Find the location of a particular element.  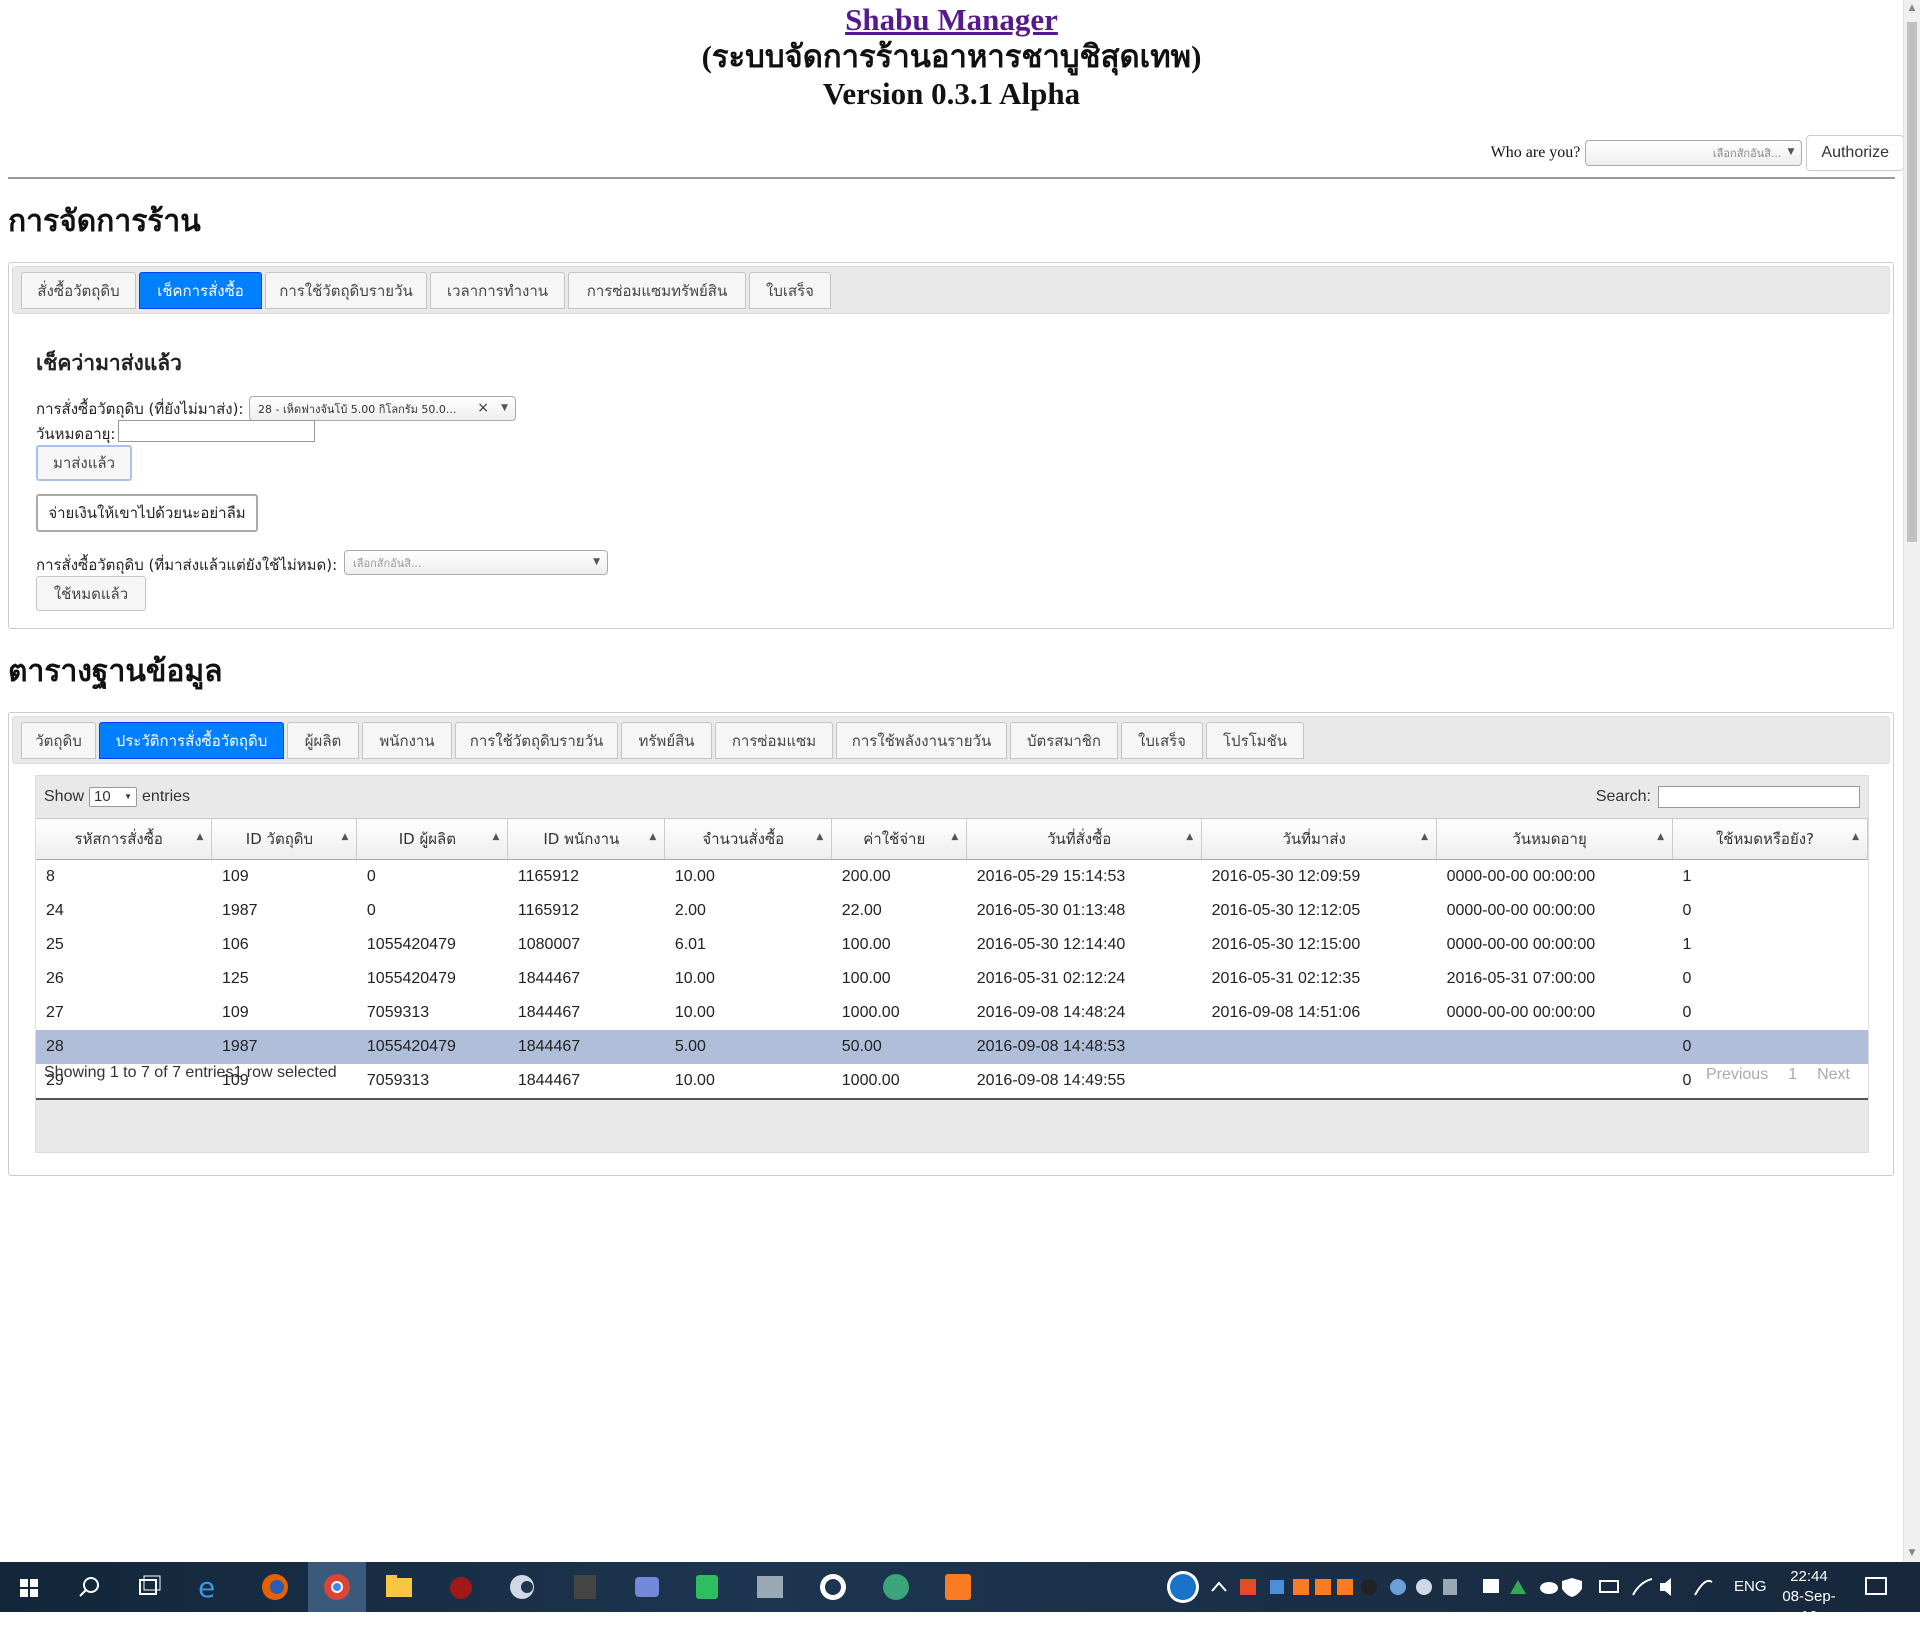

tab-assets: ทรัพย์สิน is located at coordinates (666, 740).